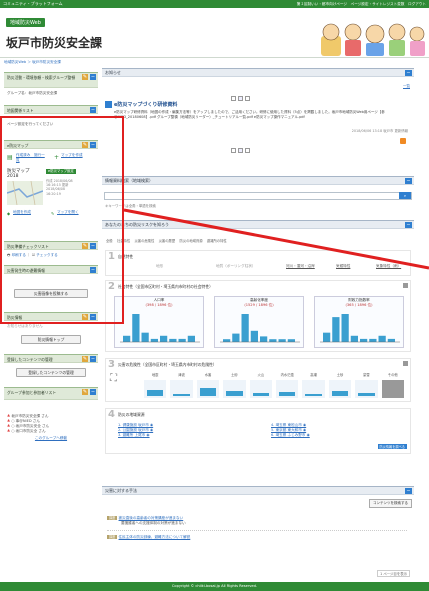 The height and width of the screenshot is (591, 429). Describe the element at coordinates (276, 239) in the screenshot. I see `highlight-arrow` at that location.